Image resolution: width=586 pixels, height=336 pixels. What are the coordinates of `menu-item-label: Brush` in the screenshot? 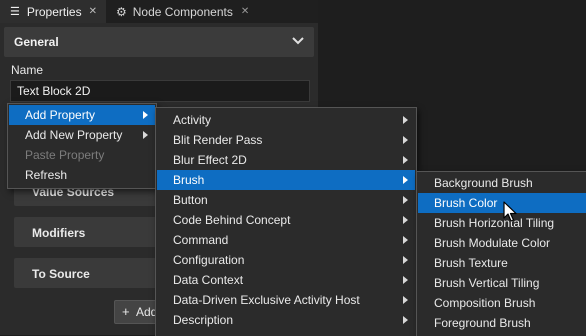 It's located at (189, 180).